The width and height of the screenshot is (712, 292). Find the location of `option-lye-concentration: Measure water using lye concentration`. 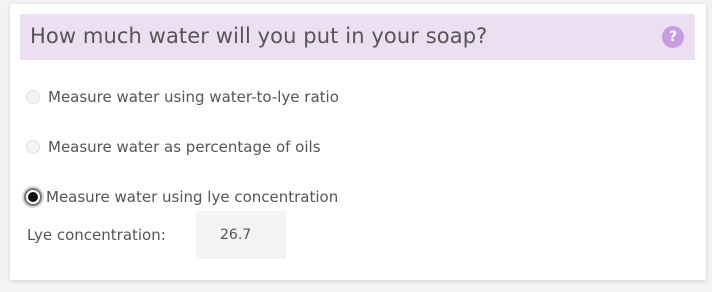

option-lye-concentration: Measure water using lye concentration is located at coordinates (181, 197).